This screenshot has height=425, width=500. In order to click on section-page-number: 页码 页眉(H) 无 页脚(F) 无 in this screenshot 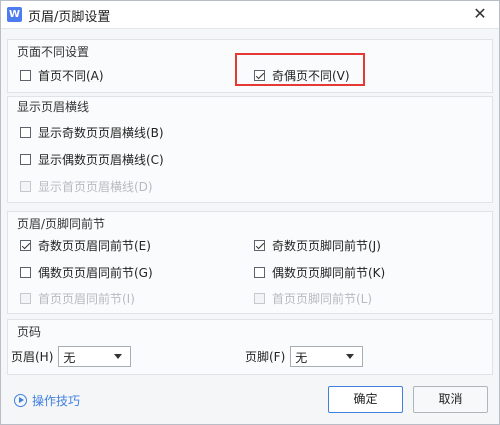, I will do `click(250, 347)`.